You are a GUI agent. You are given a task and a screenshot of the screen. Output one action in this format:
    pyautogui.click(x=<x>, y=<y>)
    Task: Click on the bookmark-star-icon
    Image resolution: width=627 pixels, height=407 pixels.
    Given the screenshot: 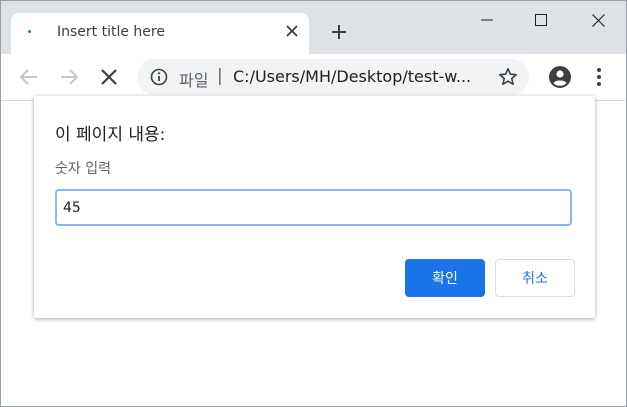 What is the action you would take?
    pyautogui.click(x=508, y=77)
    